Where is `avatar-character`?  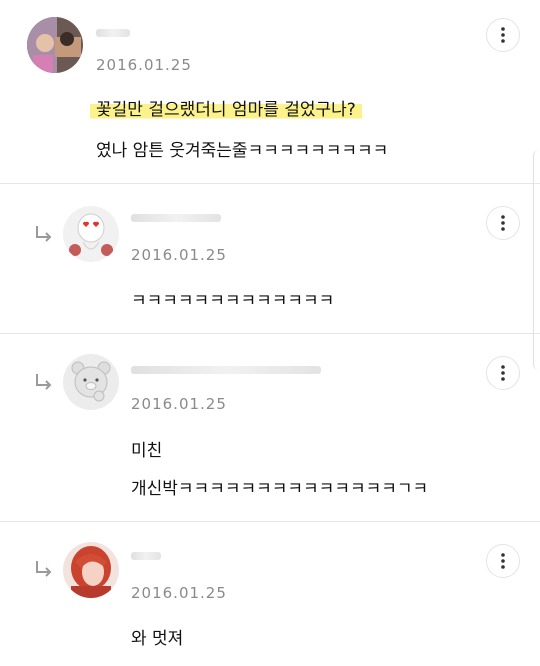
avatar-character is located at coordinates (91, 234).